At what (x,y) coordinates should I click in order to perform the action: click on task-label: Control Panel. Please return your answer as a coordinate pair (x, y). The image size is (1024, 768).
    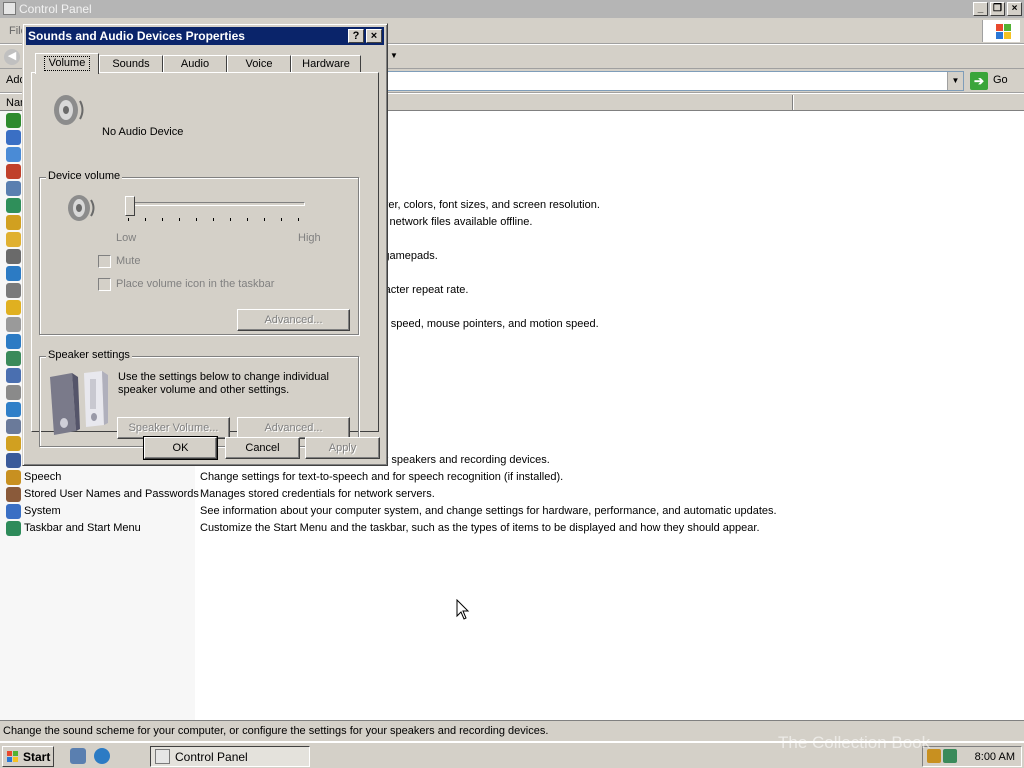
    Looking at the image, I should click on (211, 757).